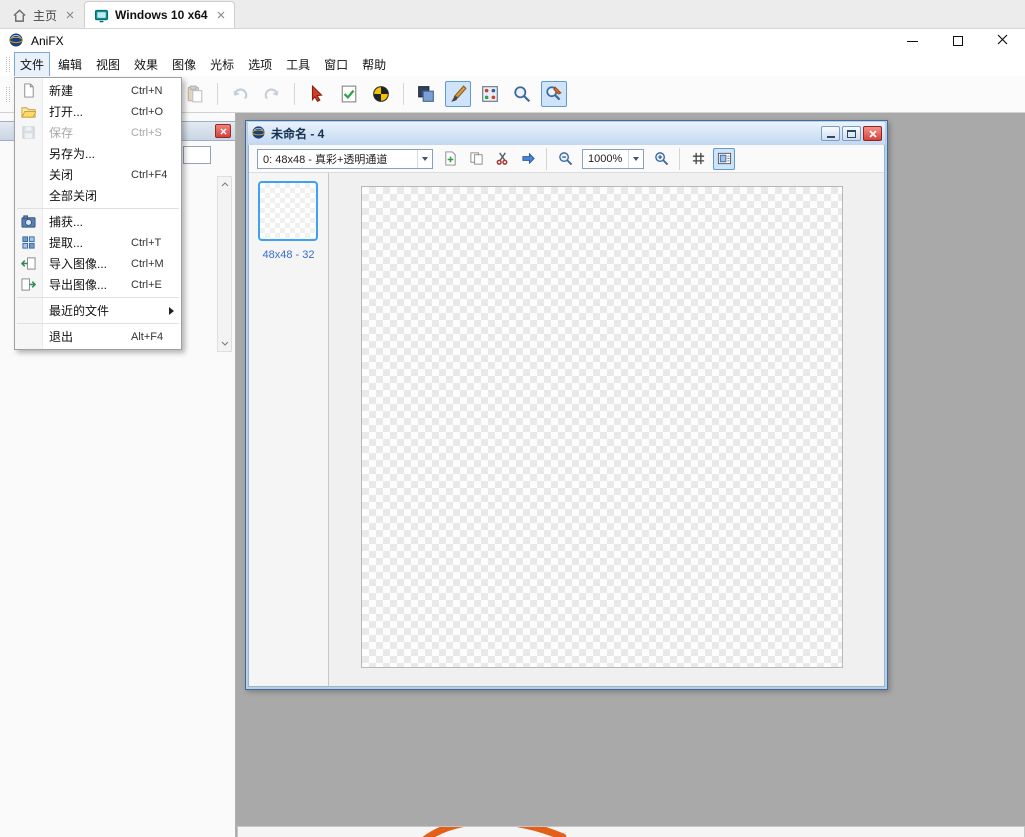 The height and width of the screenshot is (837, 1025). What do you see at coordinates (223, 131) in the screenshot?
I see `panel-close-button` at bounding box center [223, 131].